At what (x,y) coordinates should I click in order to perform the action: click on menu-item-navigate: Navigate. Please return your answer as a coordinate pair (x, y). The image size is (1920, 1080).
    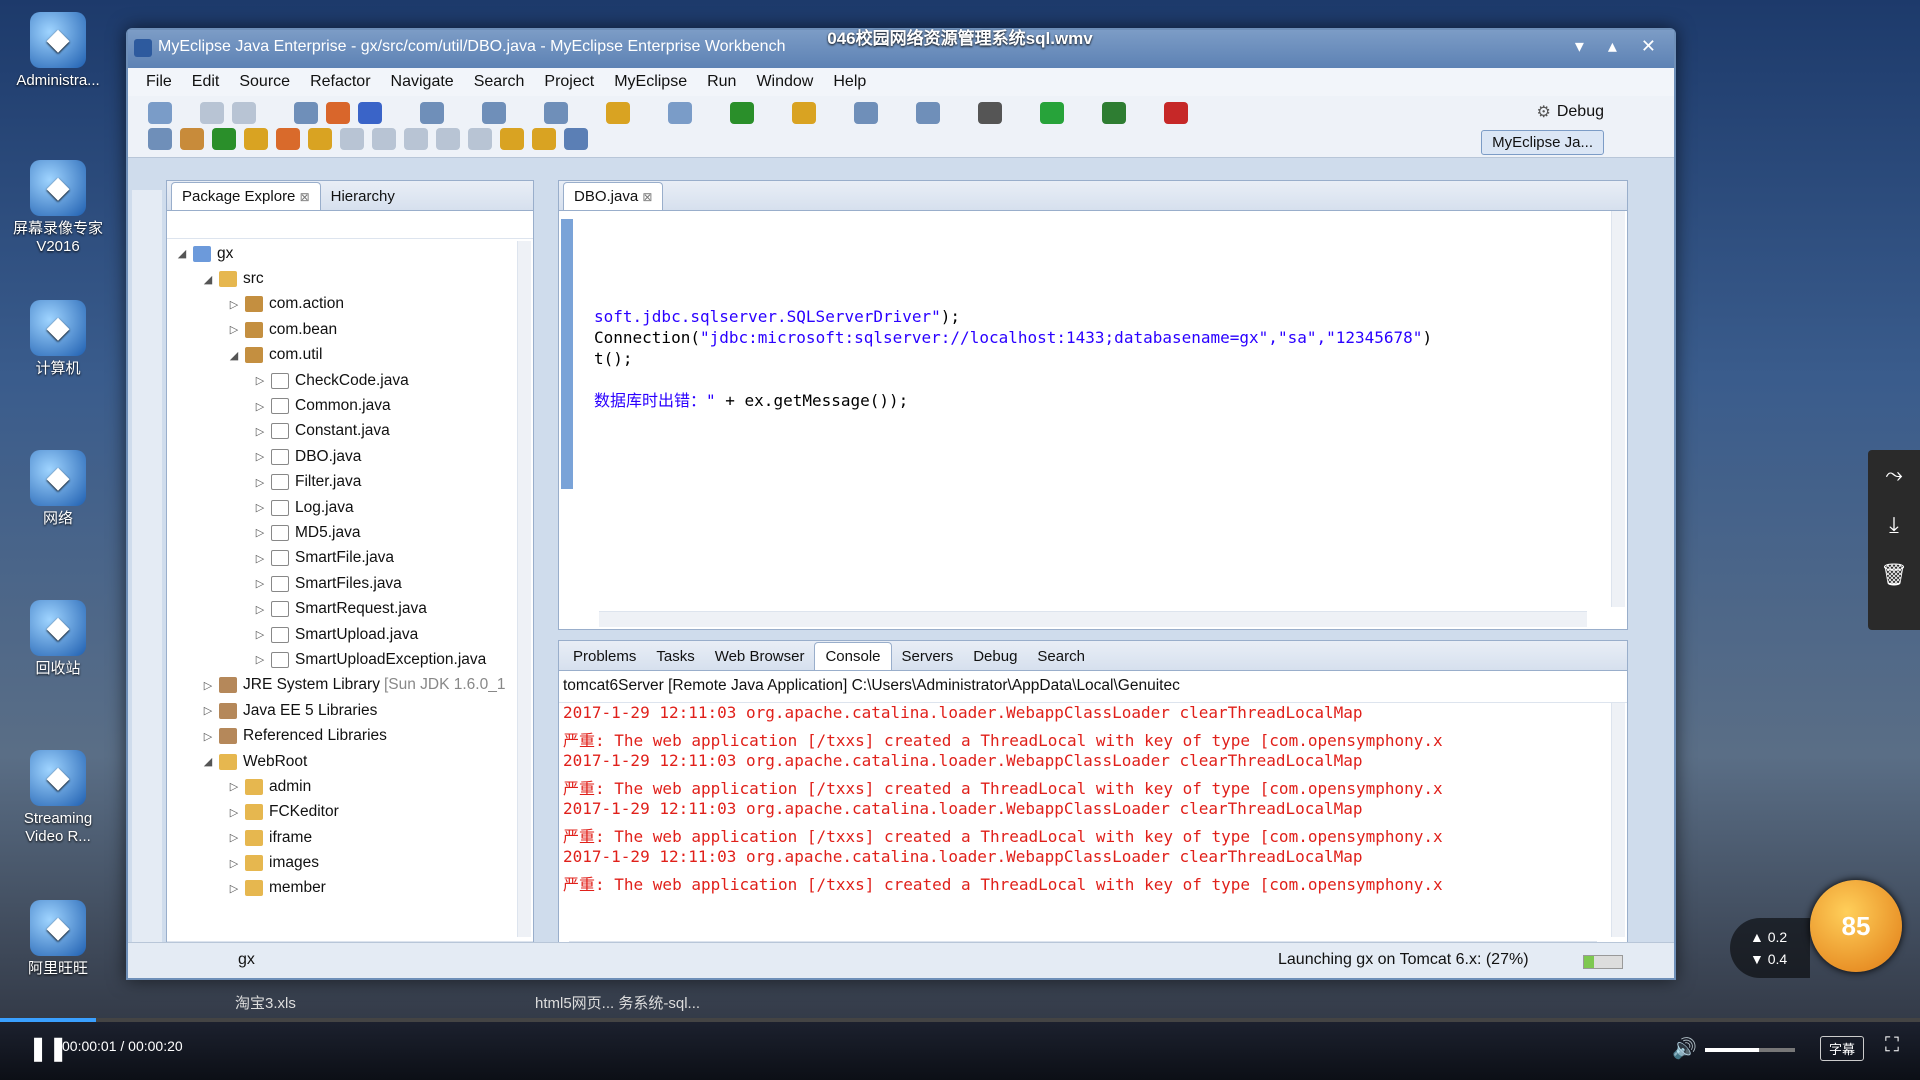
    Looking at the image, I should click on (422, 82).